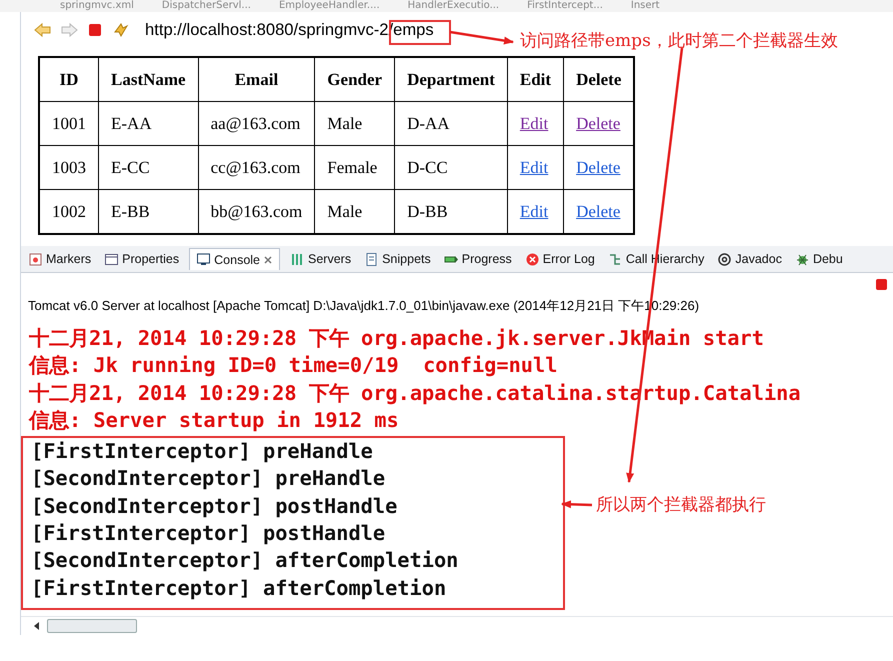 The image size is (893, 661). What do you see at coordinates (208, 478) in the screenshot?
I see `console-line: [SecondInterceptor] preHandle` at bounding box center [208, 478].